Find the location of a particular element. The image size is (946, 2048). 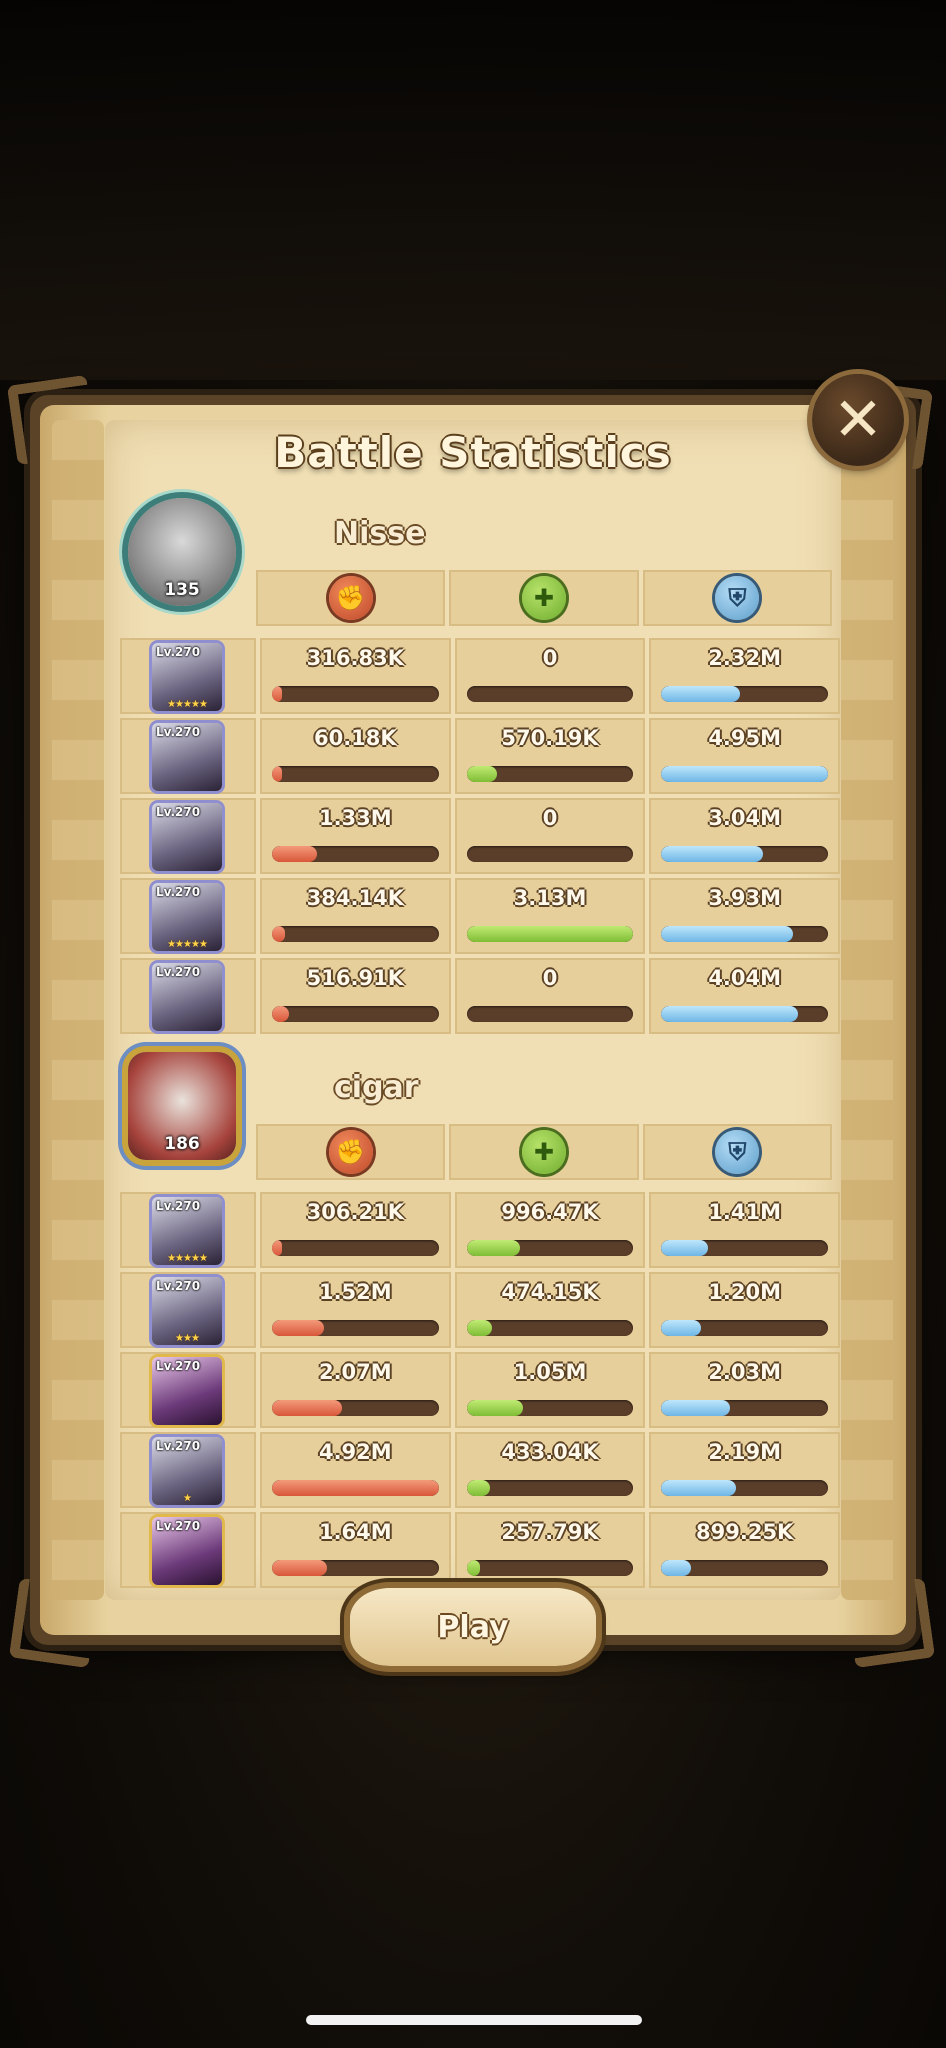

close-button: ✕ is located at coordinates (858, 420).